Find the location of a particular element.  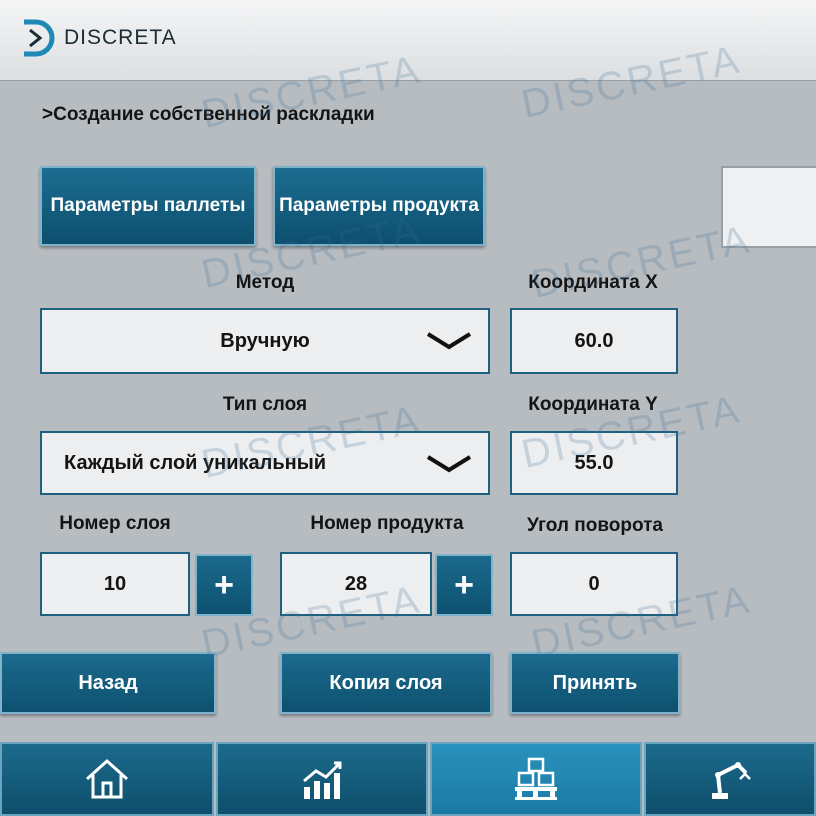

chart-icon is located at coordinates (322, 780).